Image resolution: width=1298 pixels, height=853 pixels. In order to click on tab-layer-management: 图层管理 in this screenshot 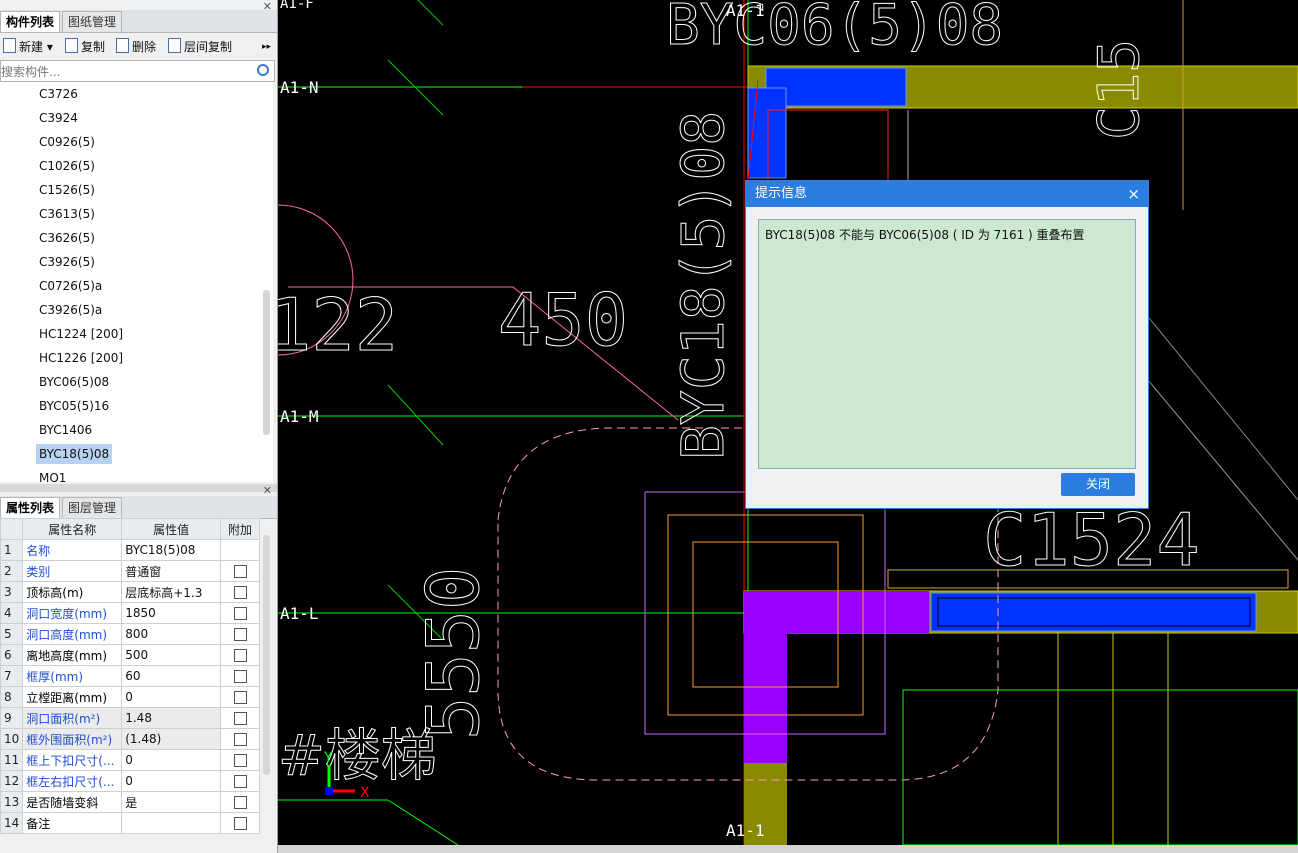, I will do `click(92, 507)`.